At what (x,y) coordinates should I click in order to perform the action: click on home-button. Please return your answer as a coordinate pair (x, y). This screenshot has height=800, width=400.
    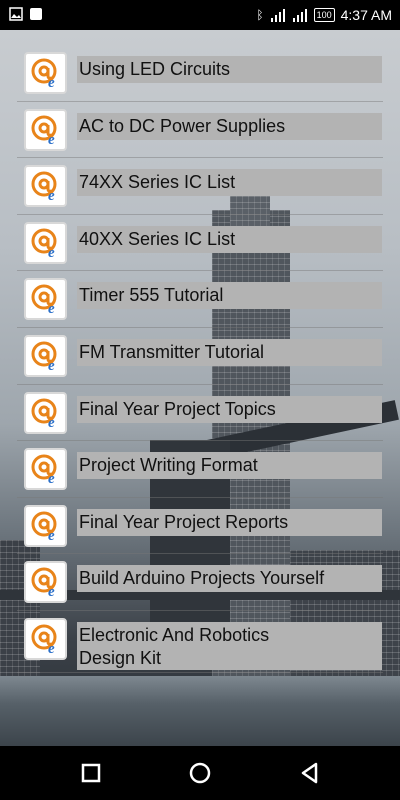
    Looking at the image, I should click on (200, 773).